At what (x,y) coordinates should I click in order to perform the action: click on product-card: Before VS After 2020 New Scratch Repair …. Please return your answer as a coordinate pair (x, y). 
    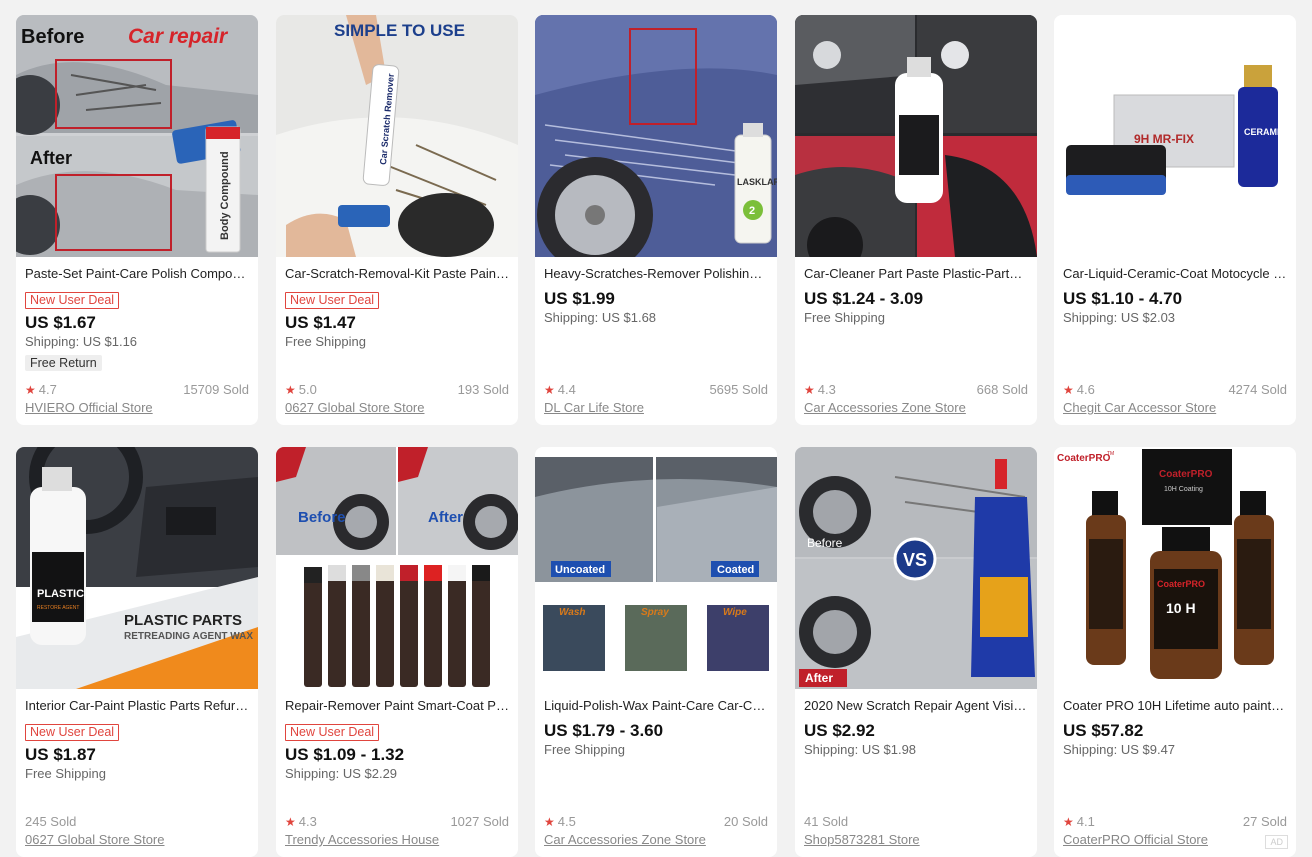
    Looking at the image, I should click on (916, 652).